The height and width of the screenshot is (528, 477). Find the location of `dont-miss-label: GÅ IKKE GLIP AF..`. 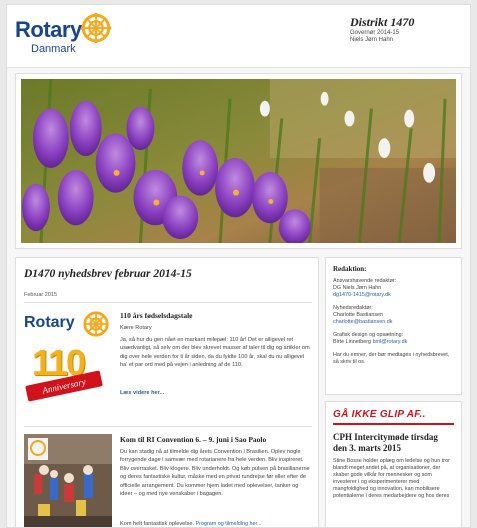

dont-miss-label: GÅ IKKE GLIP AF.. is located at coordinates (379, 414).